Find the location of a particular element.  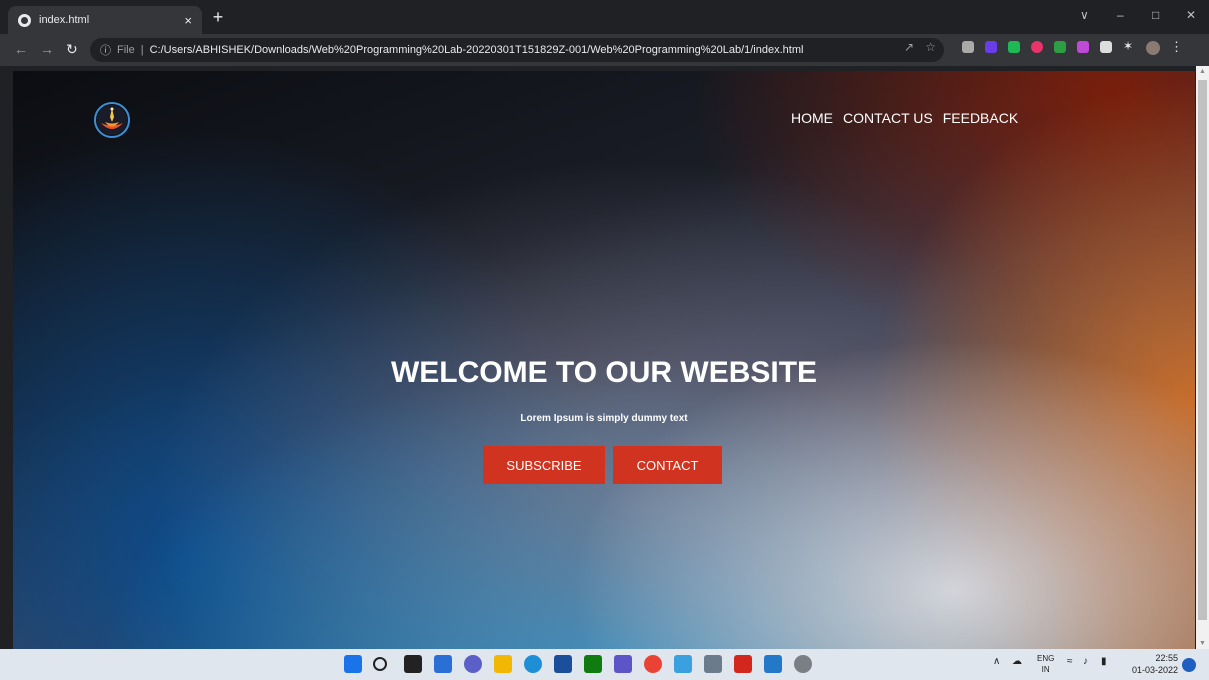

pink-extension-icon is located at coordinates (1037, 47).